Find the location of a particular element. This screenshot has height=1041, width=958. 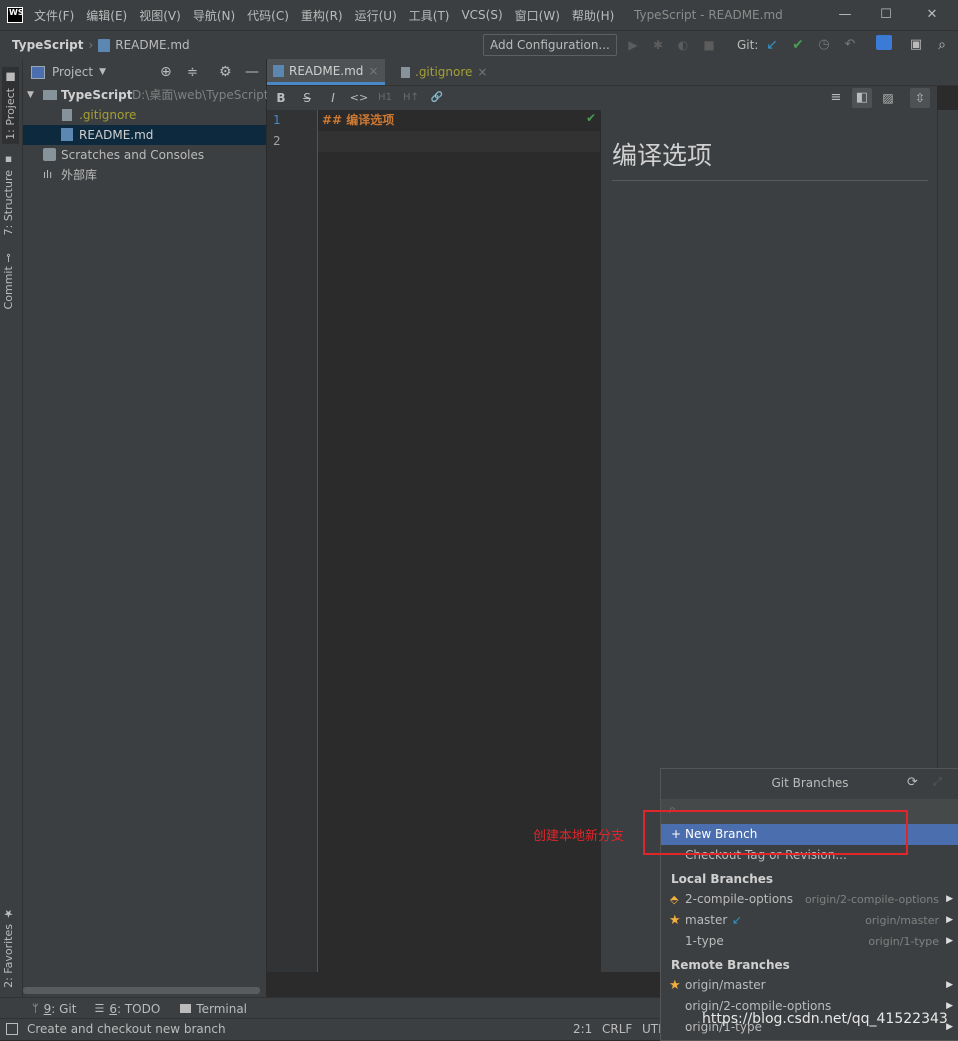

hide-panel-icon: — is located at coordinates (252, 72).